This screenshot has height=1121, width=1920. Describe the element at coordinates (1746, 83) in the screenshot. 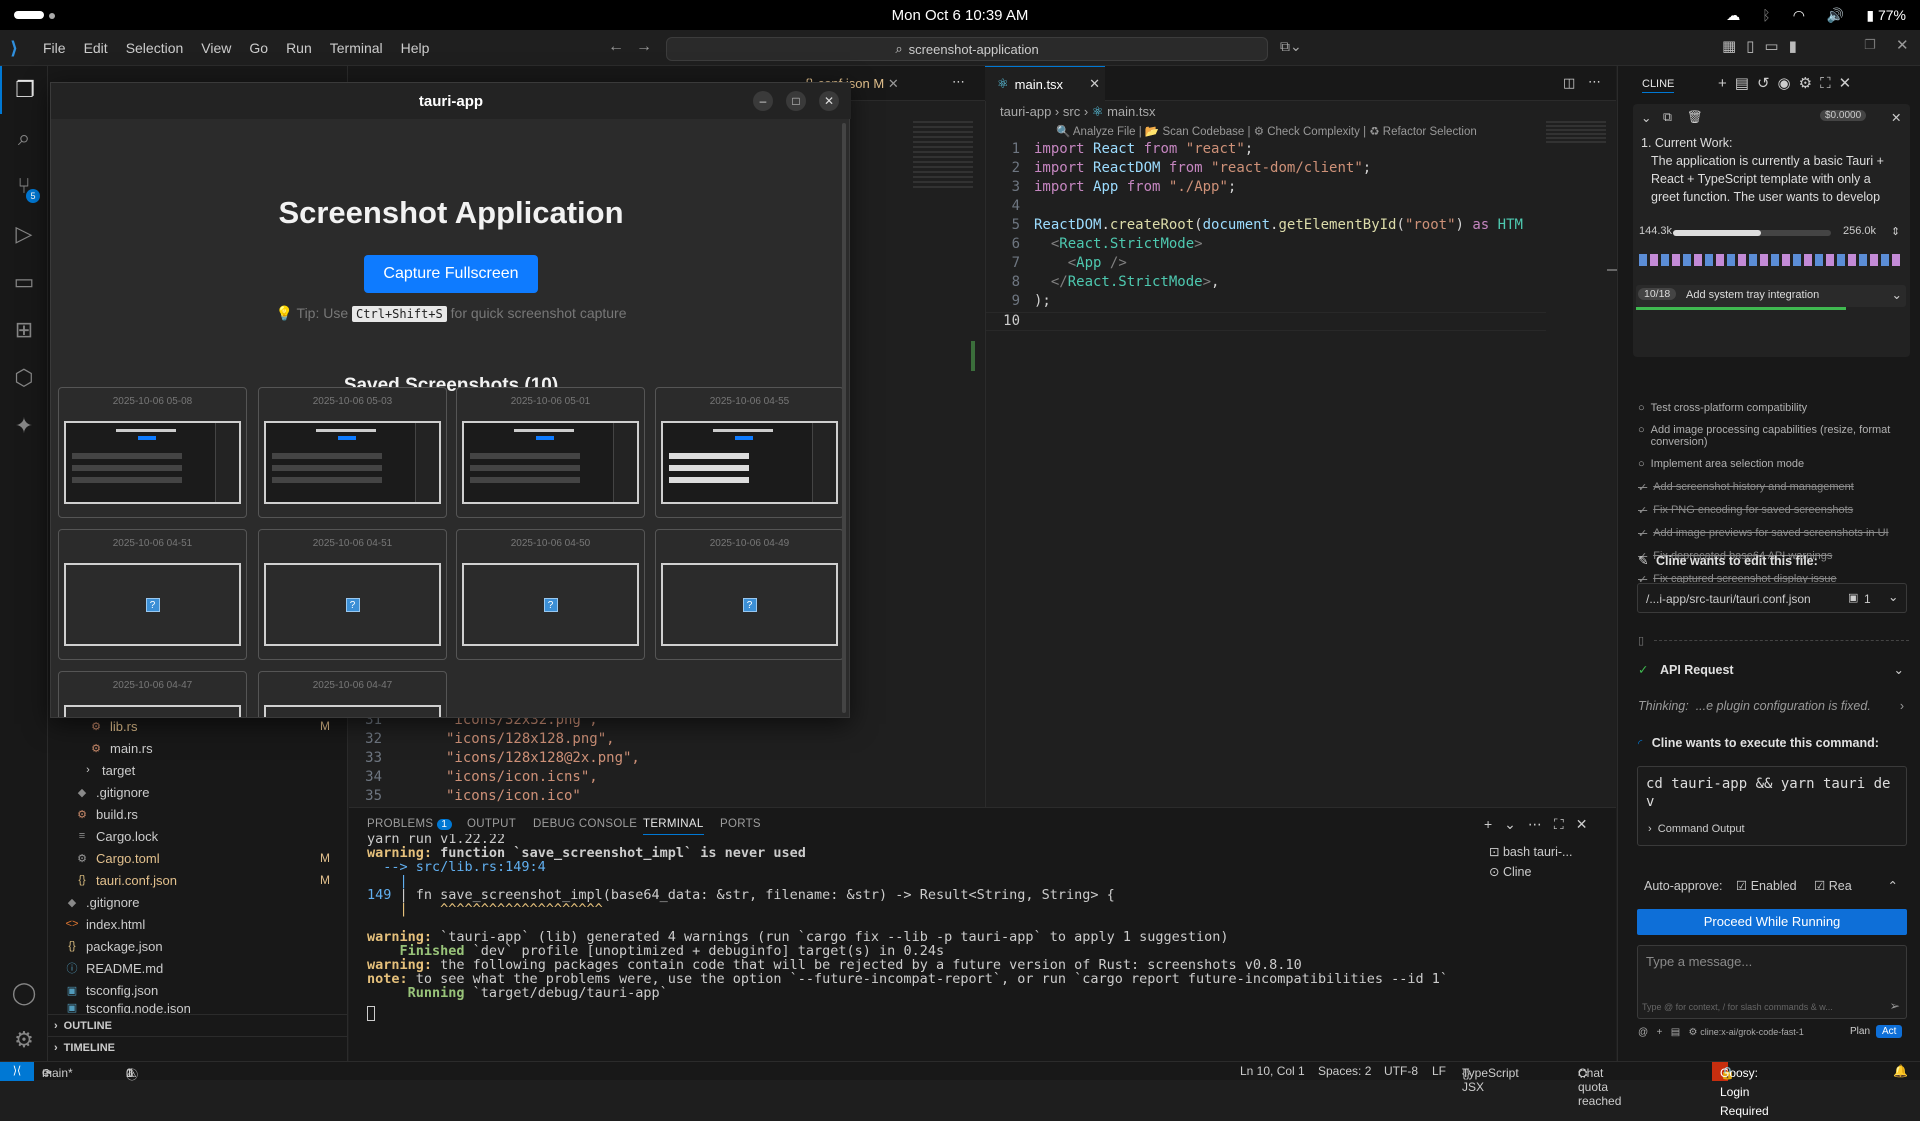

I see `mcp-icon: ▤` at that location.